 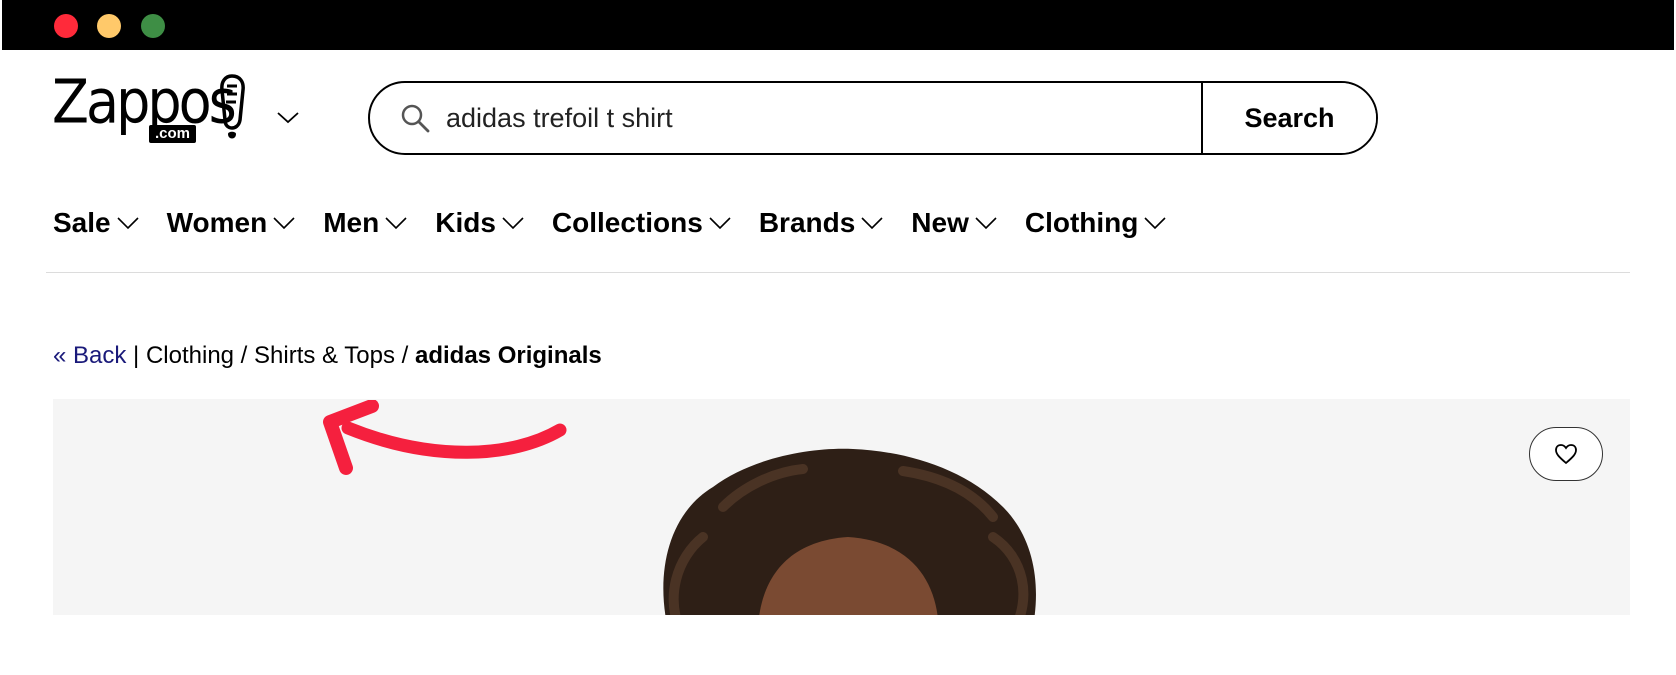 I want to click on search-button: Search, so click(x=1288, y=118).